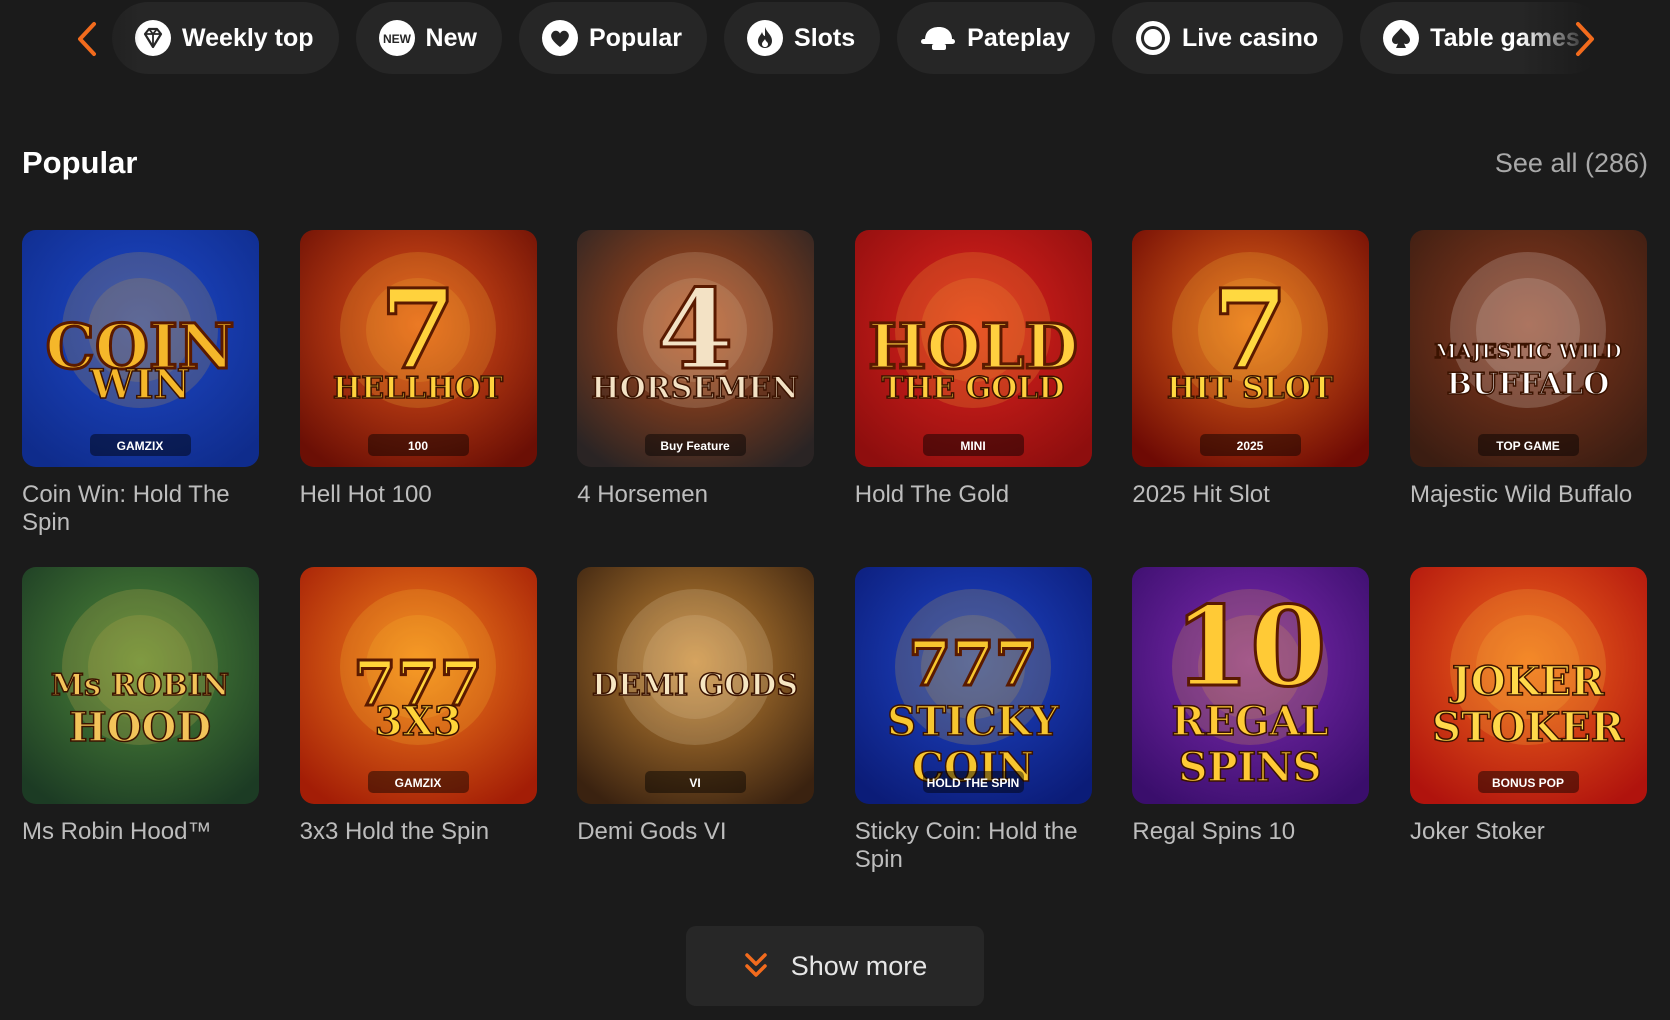 This screenshot has width=1670, height=1020. I want to click on game-card: 7 HELLHOT 100 Hell Hot 100, so click(418, 384).